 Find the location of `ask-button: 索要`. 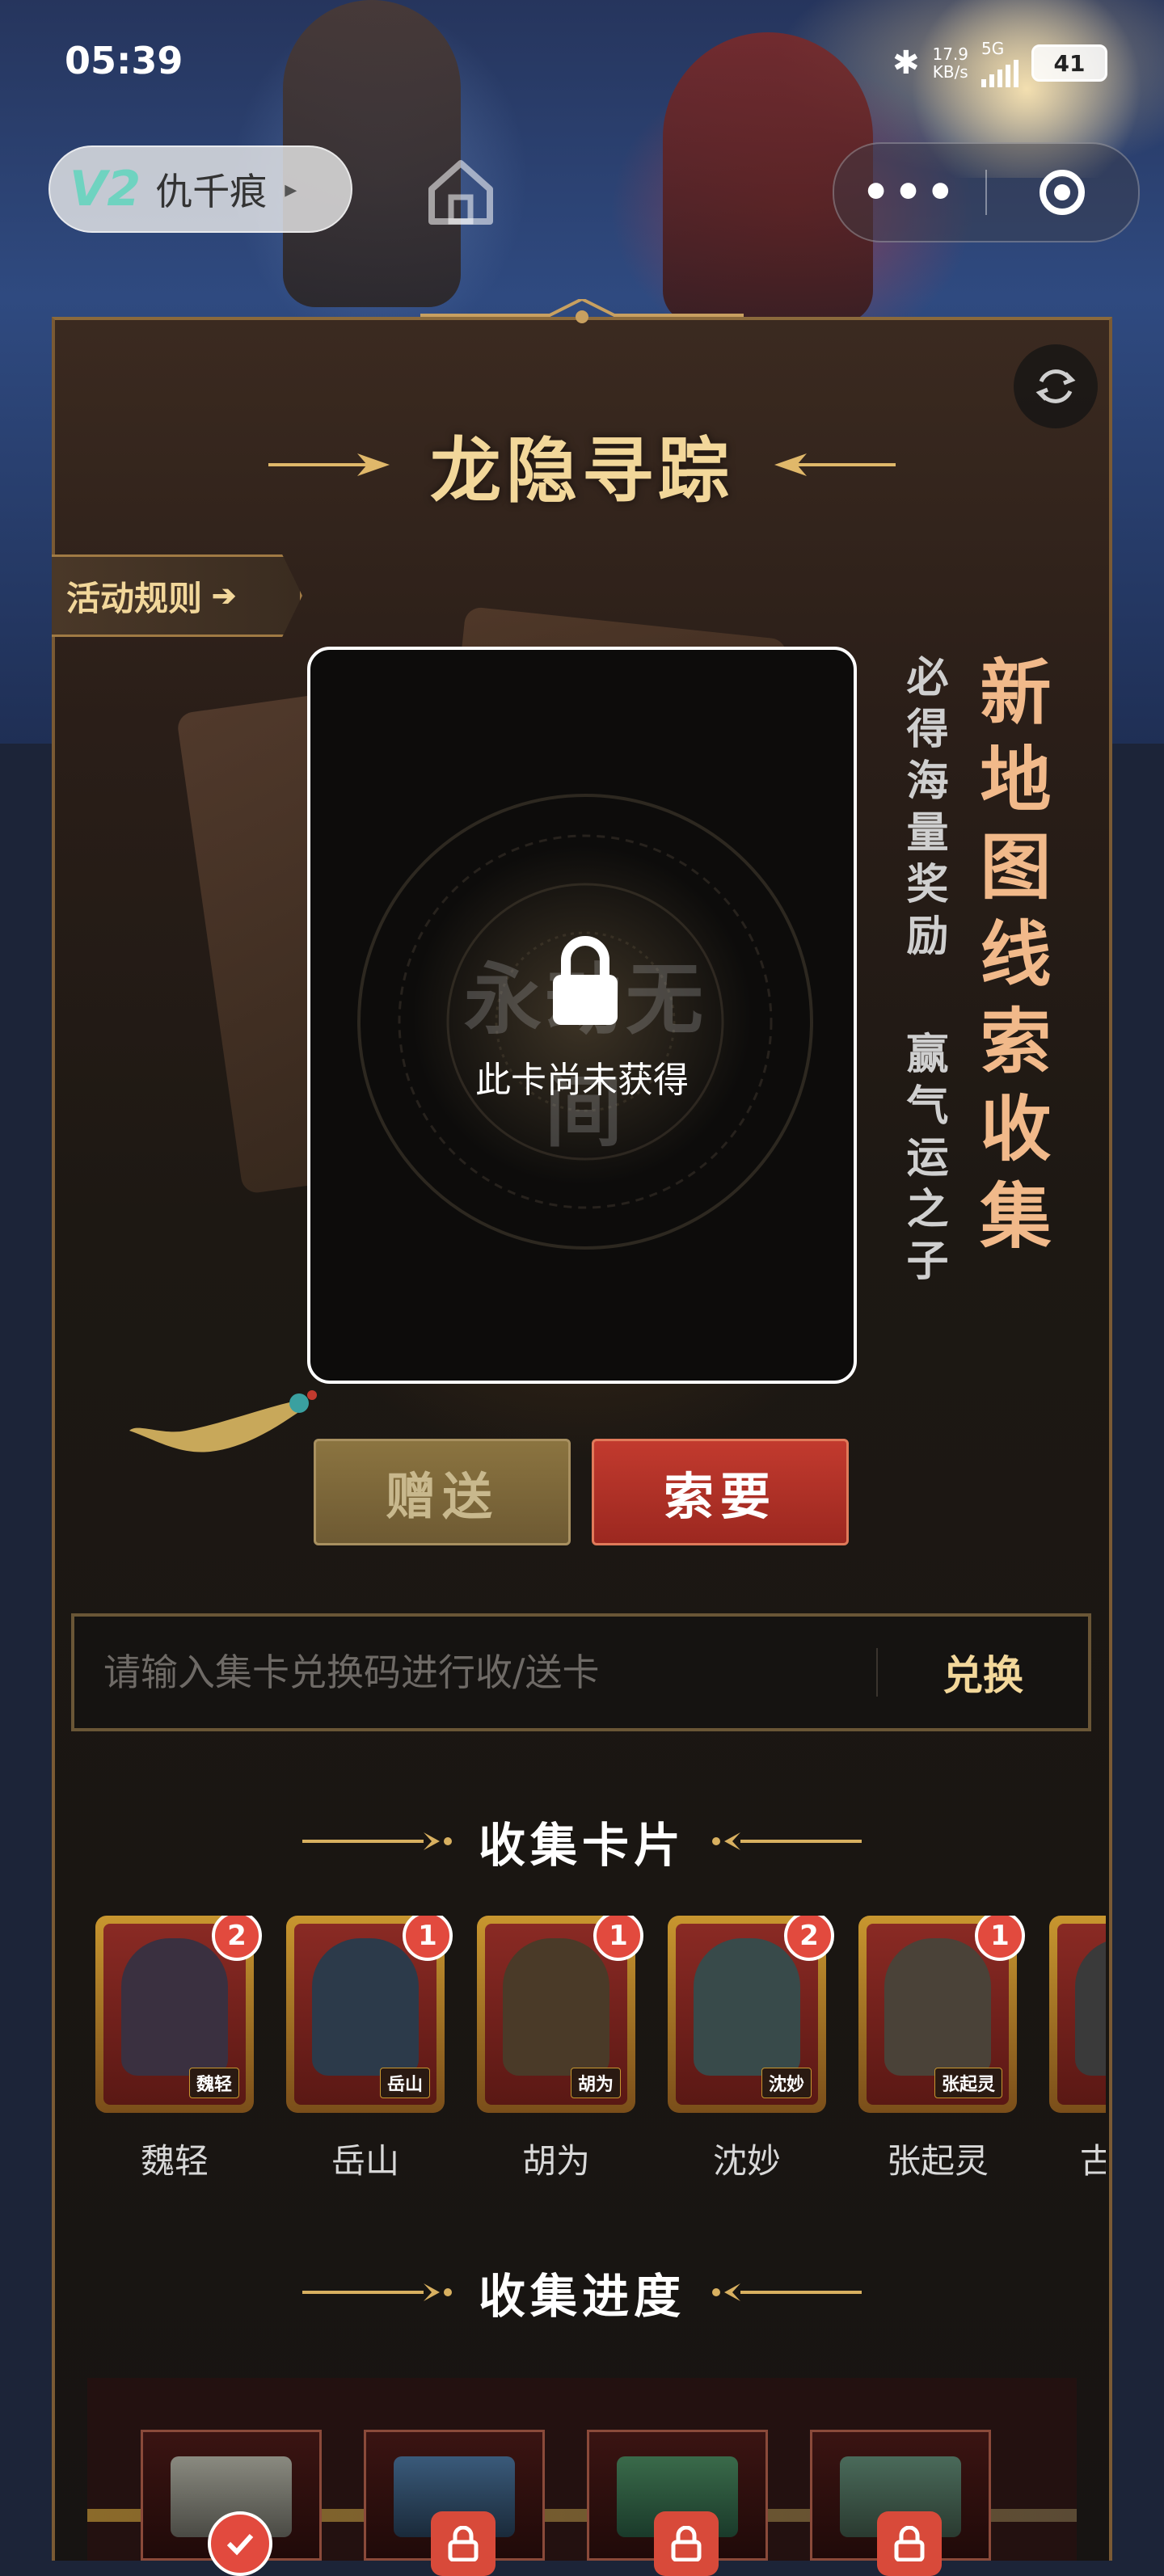

ask-button: 索要 is located at coordinates (720, 1492).